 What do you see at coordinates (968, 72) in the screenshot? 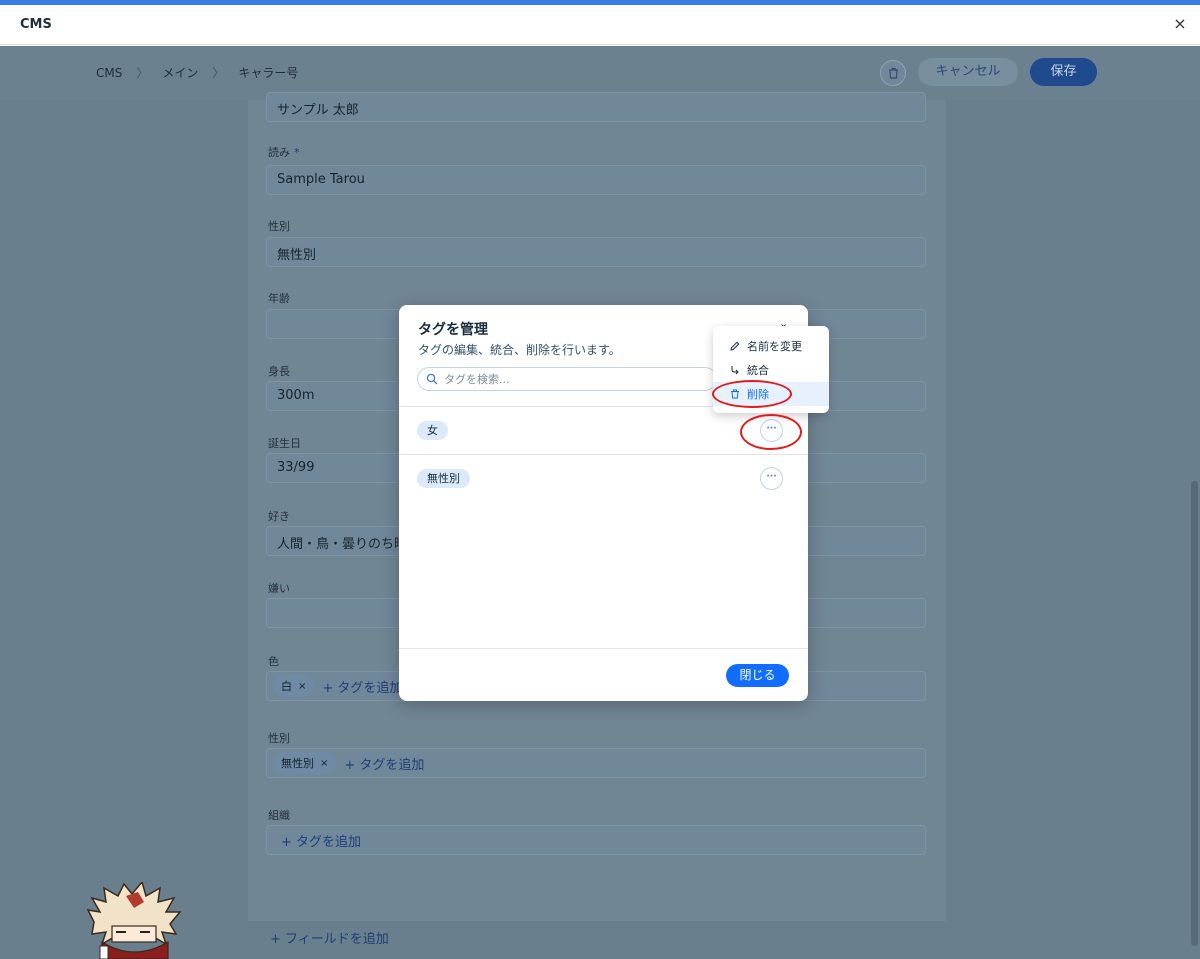
I see `cancel-button: キャンセル` at bounding box center [968, 72].